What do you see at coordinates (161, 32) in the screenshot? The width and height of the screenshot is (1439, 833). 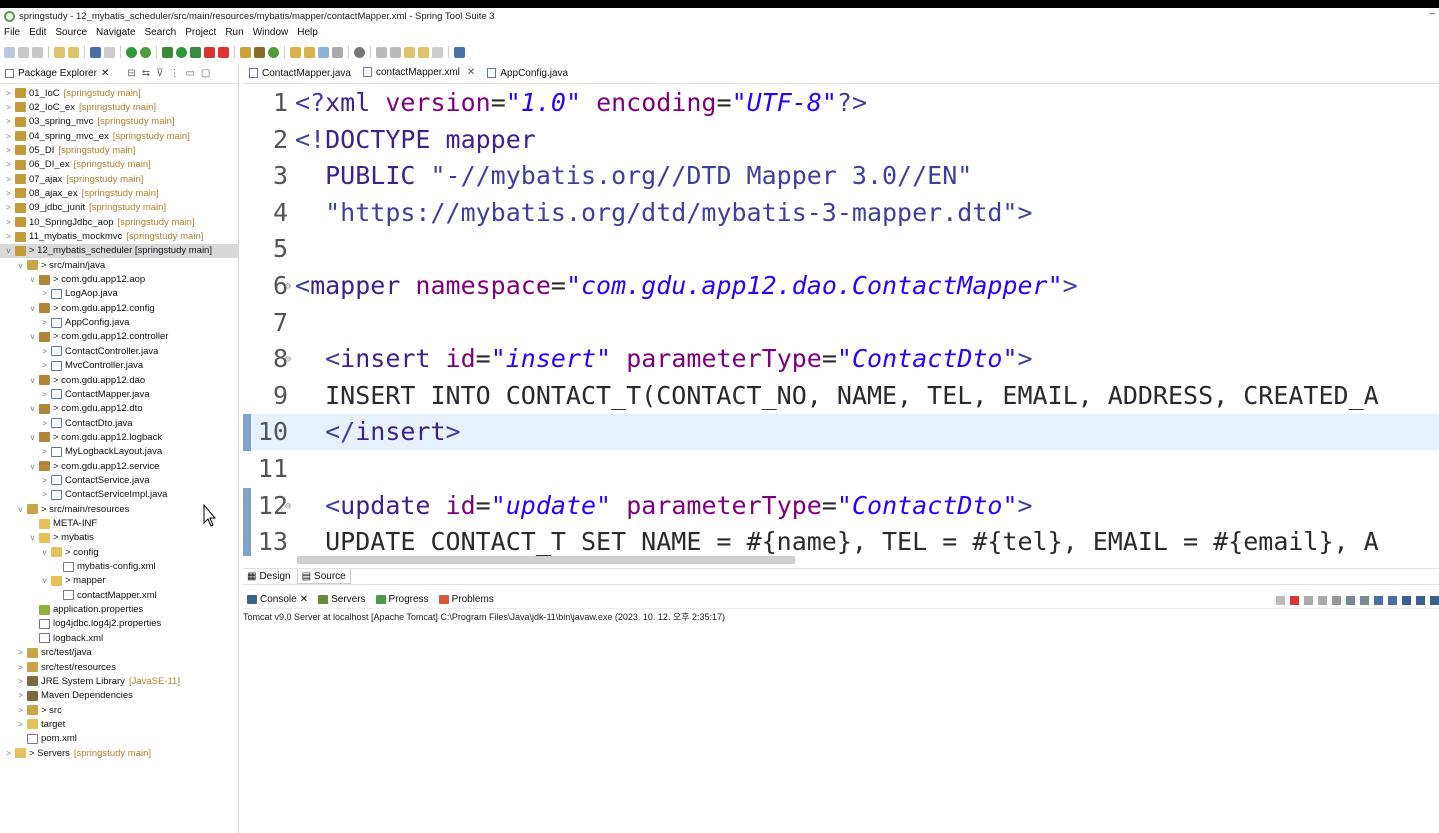 I see `menu-search: Search` at bounding box center [161, 32].